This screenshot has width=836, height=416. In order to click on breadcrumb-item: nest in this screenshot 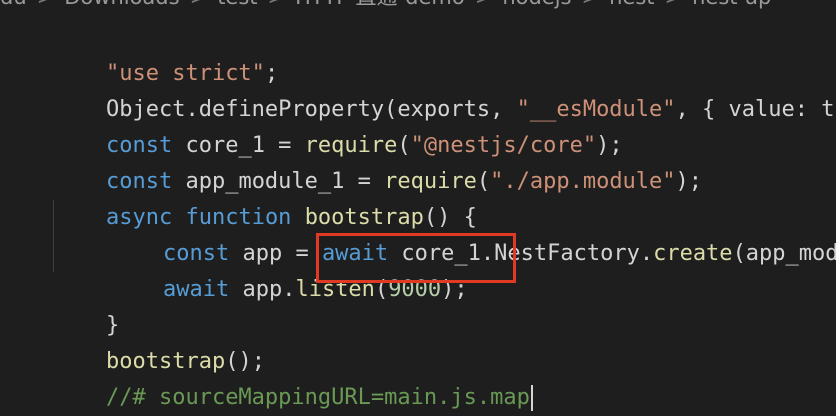, I will do `click(631, 5)`.